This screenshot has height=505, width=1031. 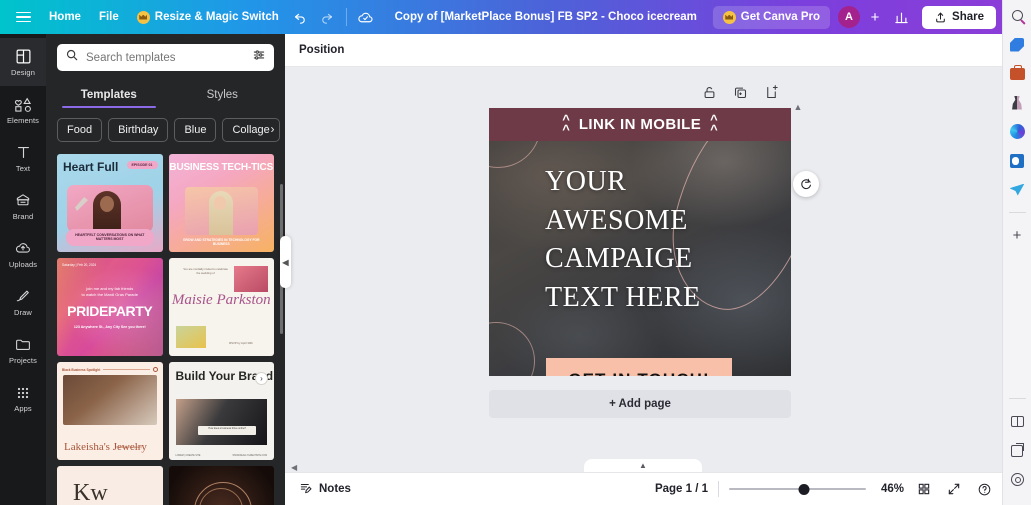 What do you see at coordinates (959, 17) in the screenshot?
I see `share-button: Share` at bounding box center [959, 17].